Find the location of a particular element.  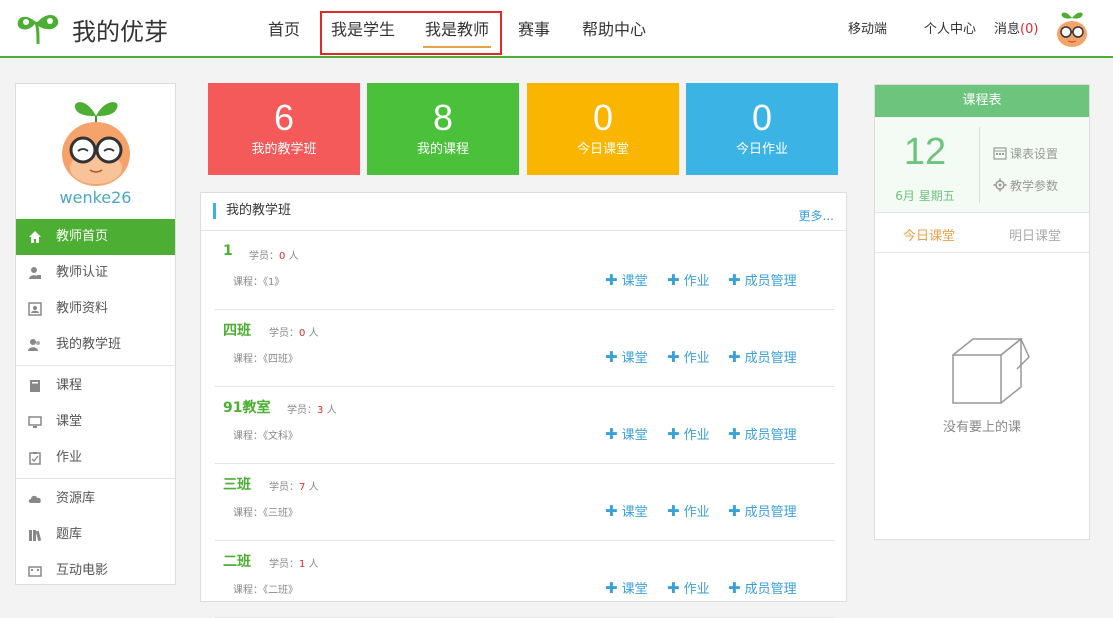

sidebar-item-label: 题库 is located at coordinates (69, 534).